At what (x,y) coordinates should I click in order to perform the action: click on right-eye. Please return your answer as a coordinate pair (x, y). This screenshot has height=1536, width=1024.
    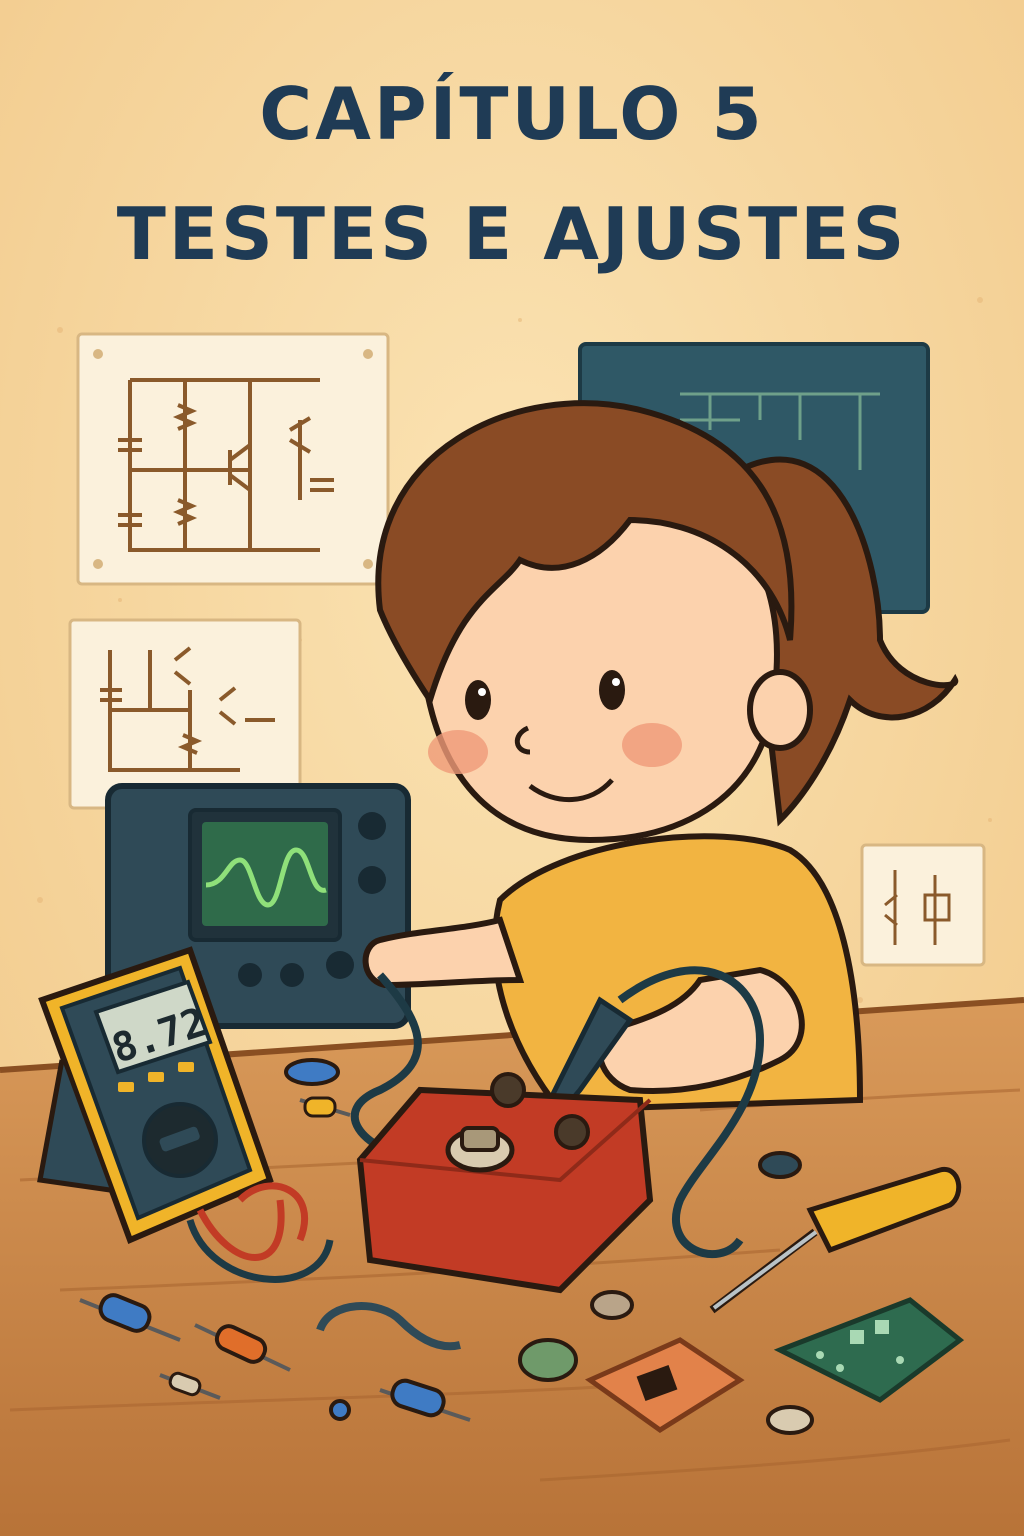
    Looking at the image, I should click on (612, 690).